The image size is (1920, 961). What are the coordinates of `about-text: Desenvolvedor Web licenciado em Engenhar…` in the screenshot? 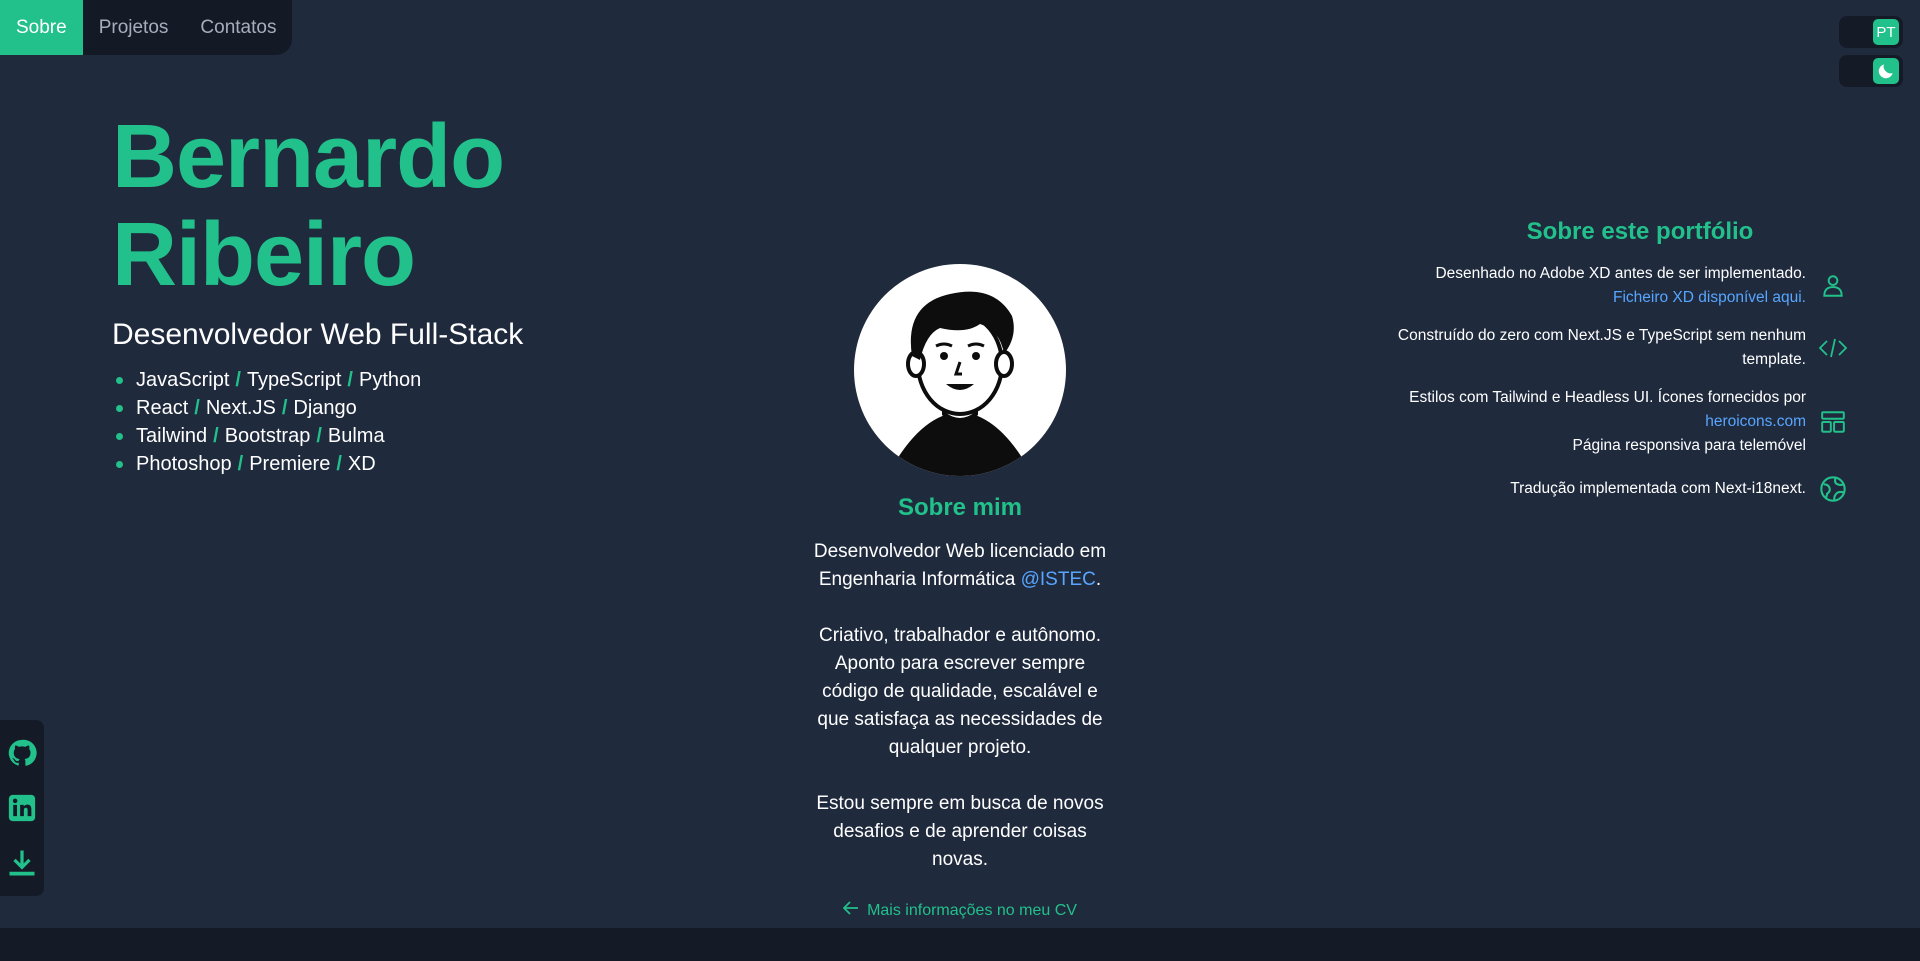 It's located at (960, 706).